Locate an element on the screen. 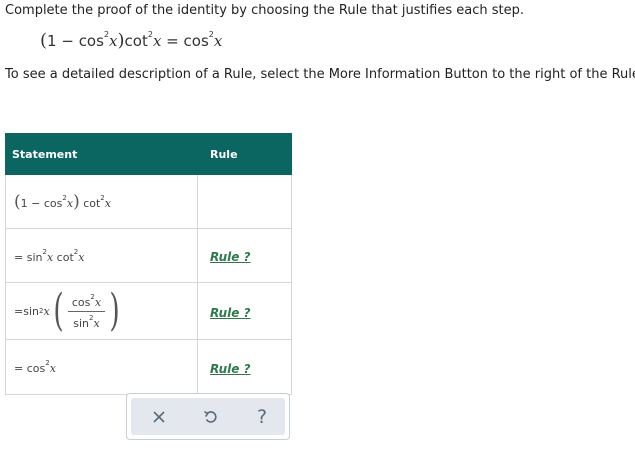 This screenshot has width=635, height=450. fraction-numerator: cos2x is located at coordinates (86, 302).